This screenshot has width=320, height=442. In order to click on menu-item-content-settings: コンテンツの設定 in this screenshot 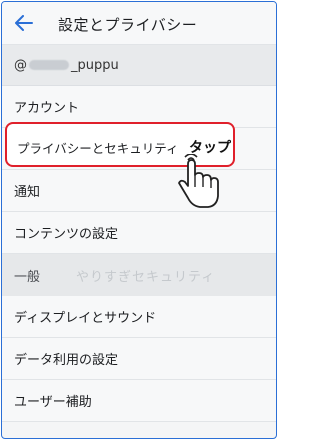, I will do `click(139, 233)`.